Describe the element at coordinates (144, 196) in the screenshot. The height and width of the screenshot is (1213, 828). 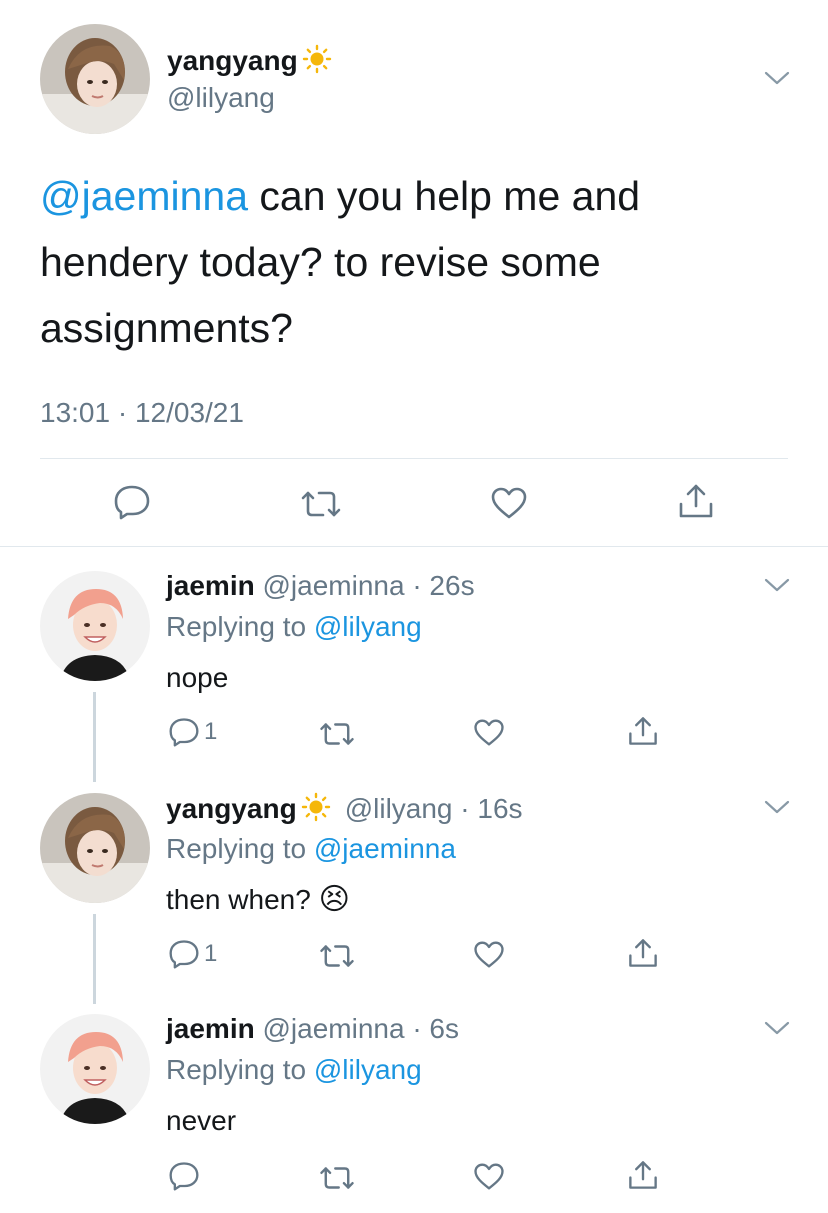
I see `mention-link: @jaeminna` at that location.